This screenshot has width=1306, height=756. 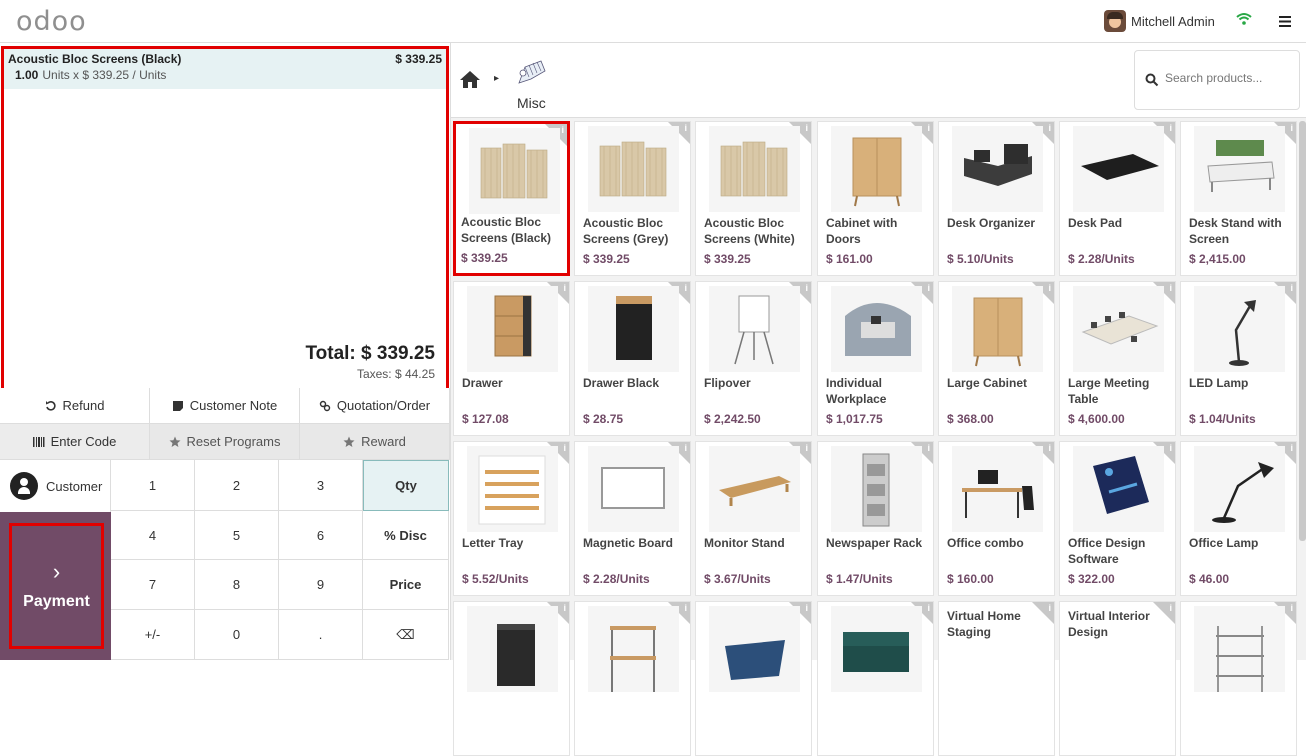 What do you see at coordinates (511, 198) in the screenshot?
I see `product-card: i Acoustic Bloc Screens (Black) $ 339.25` at bounding box center [511, 198].